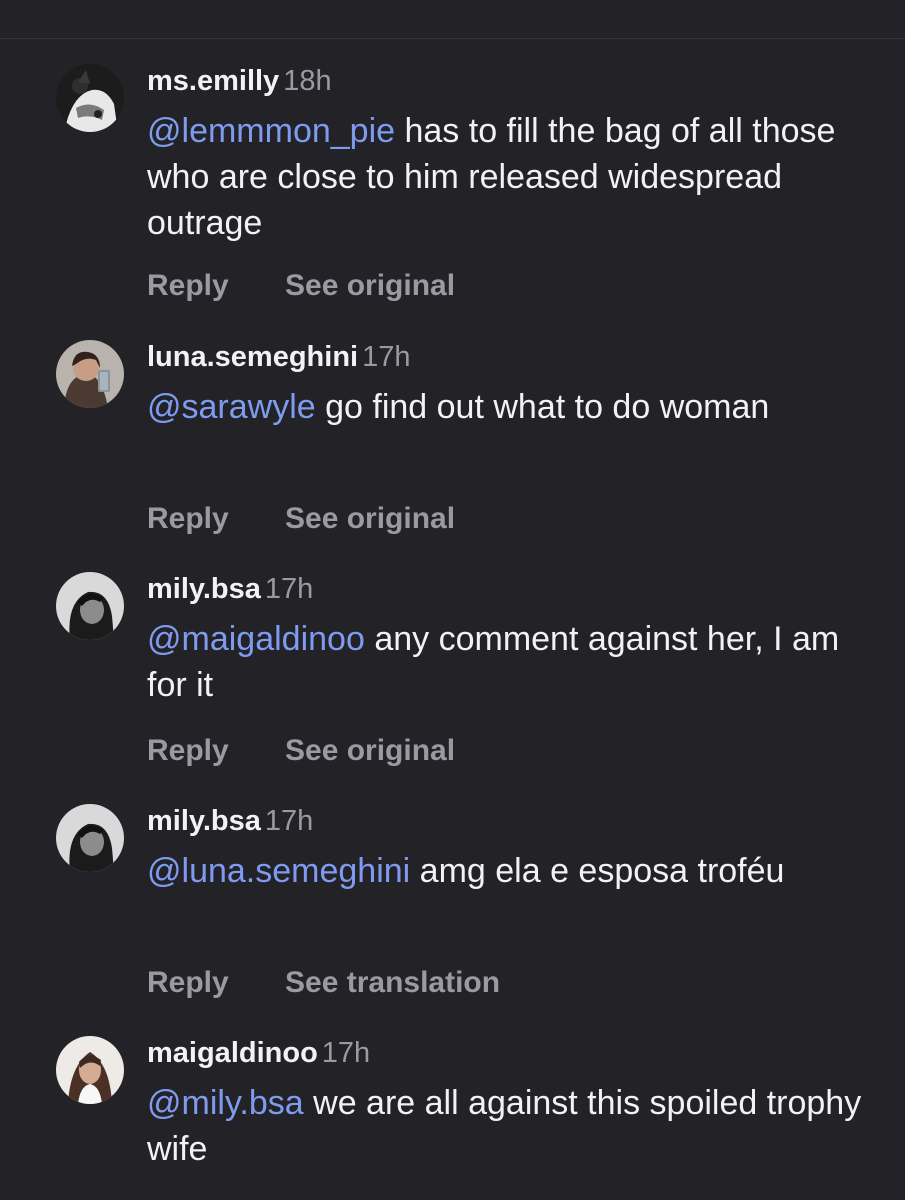  I want to click on mention-link: @luna.semeghini, so click(278, 871).